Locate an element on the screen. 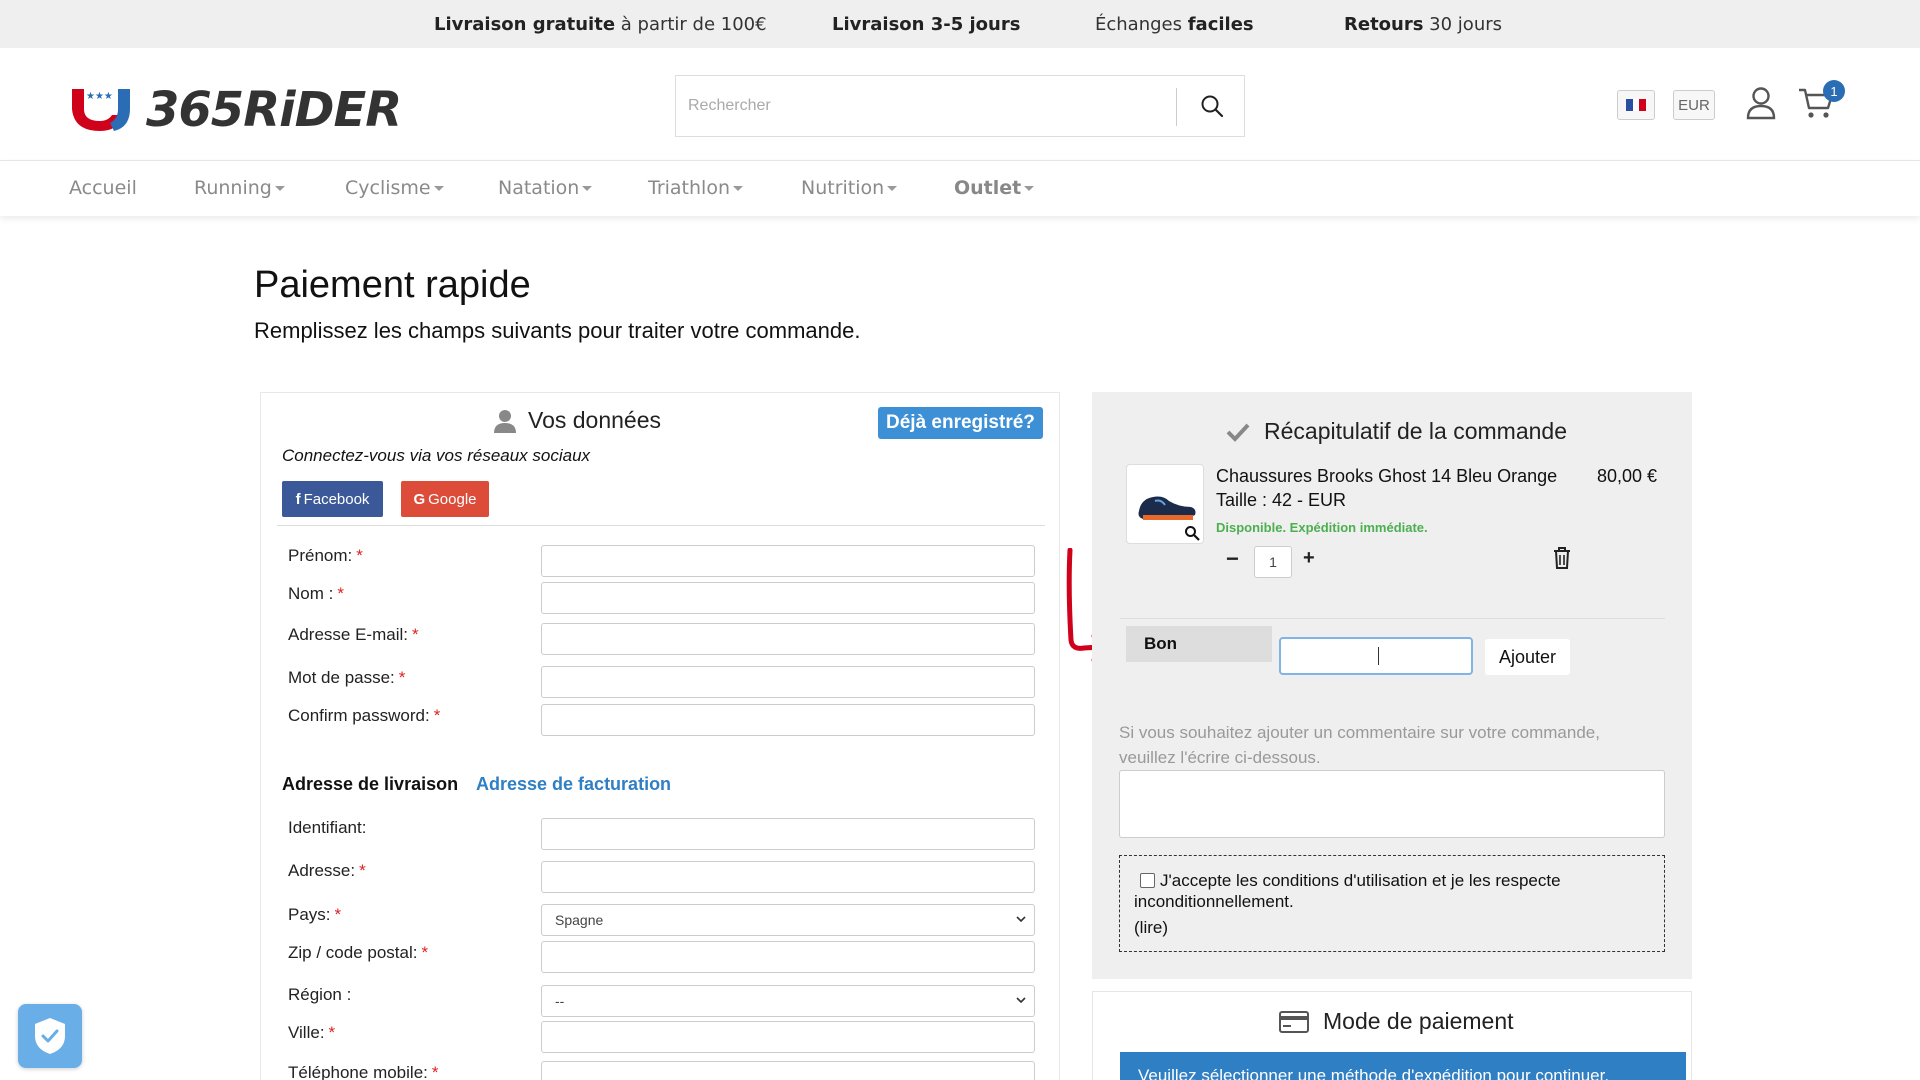 Image resolution: width=1920 pixels, height=1080 pixels. section-title-vos-donnees: Vos données is located at coordinates (577, 420).